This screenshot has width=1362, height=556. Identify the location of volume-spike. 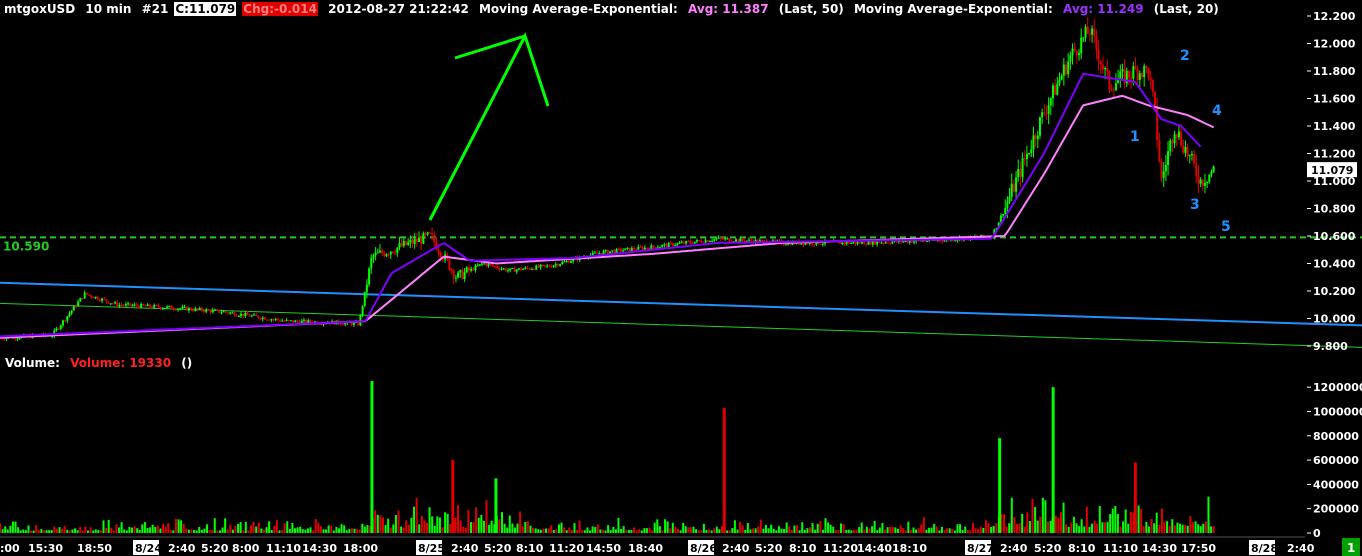
(1053, 460).